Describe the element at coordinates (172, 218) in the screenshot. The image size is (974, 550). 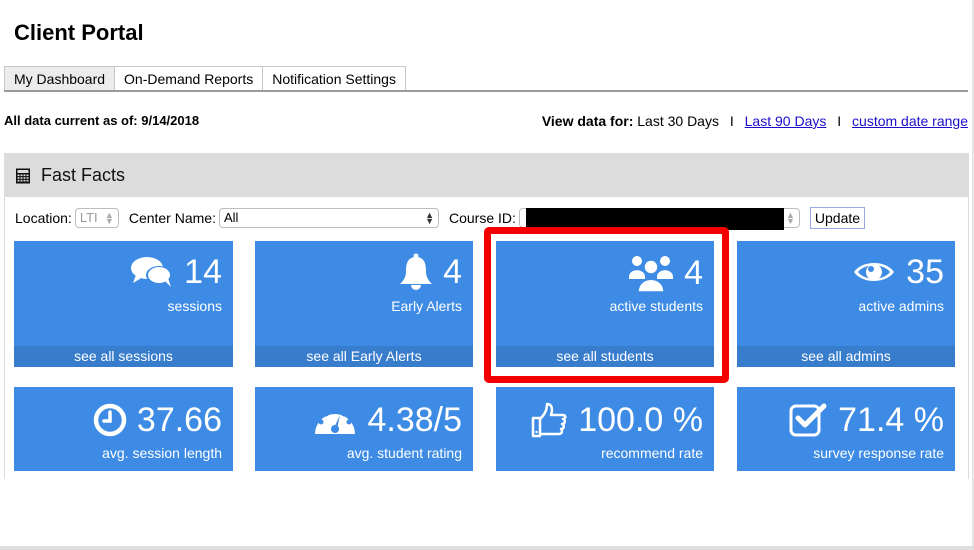
I see `center-name-label: Center Name:` at that location.